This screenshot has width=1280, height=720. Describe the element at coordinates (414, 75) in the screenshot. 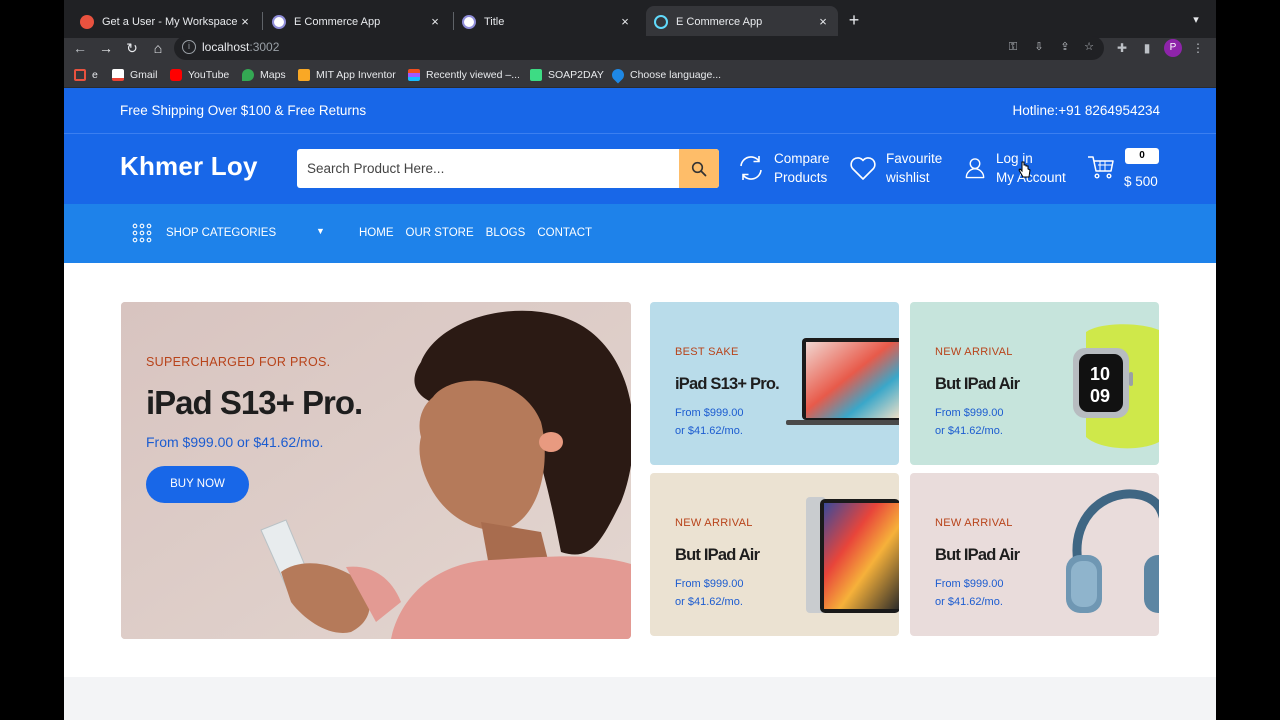

I see `figma-icon` at that location.